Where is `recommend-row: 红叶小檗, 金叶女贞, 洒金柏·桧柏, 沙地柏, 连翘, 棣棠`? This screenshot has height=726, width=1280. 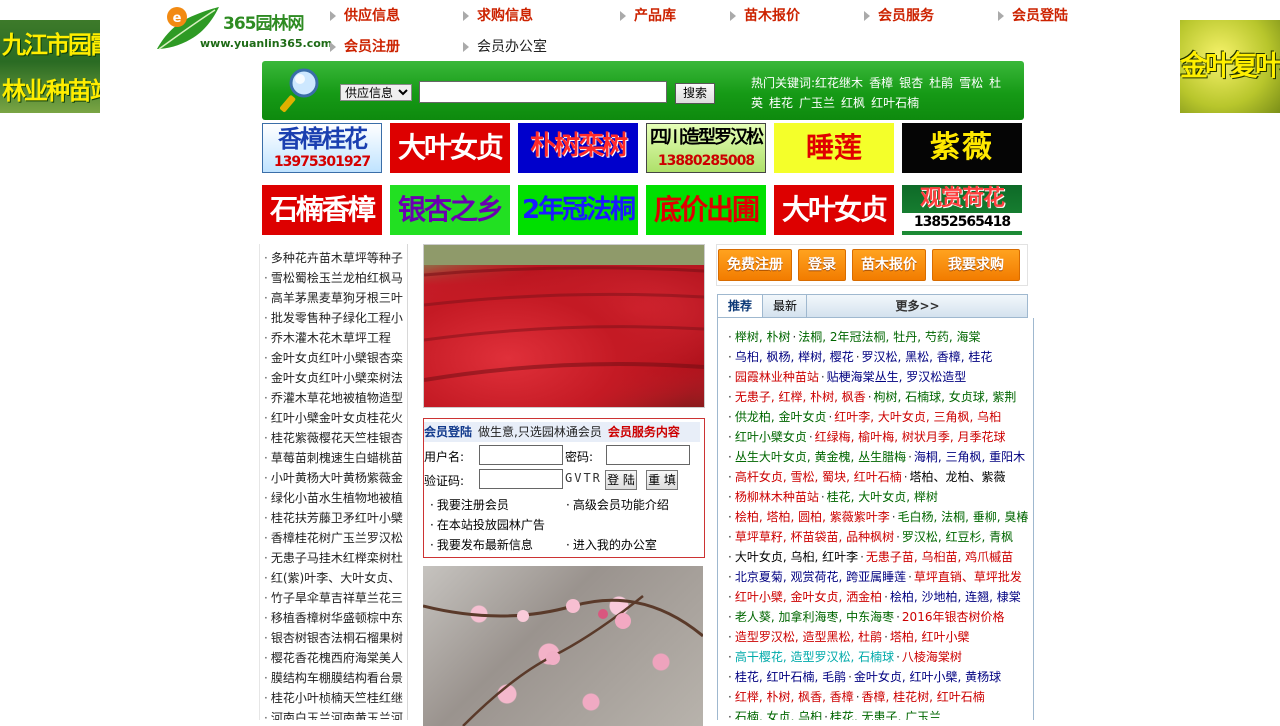
recommend-row: 红叶小檗, 金叶女贞, 洒金柏·桧柏, 沙地柏, 连翘, 棣棠 is located at coordinates (880, 597).